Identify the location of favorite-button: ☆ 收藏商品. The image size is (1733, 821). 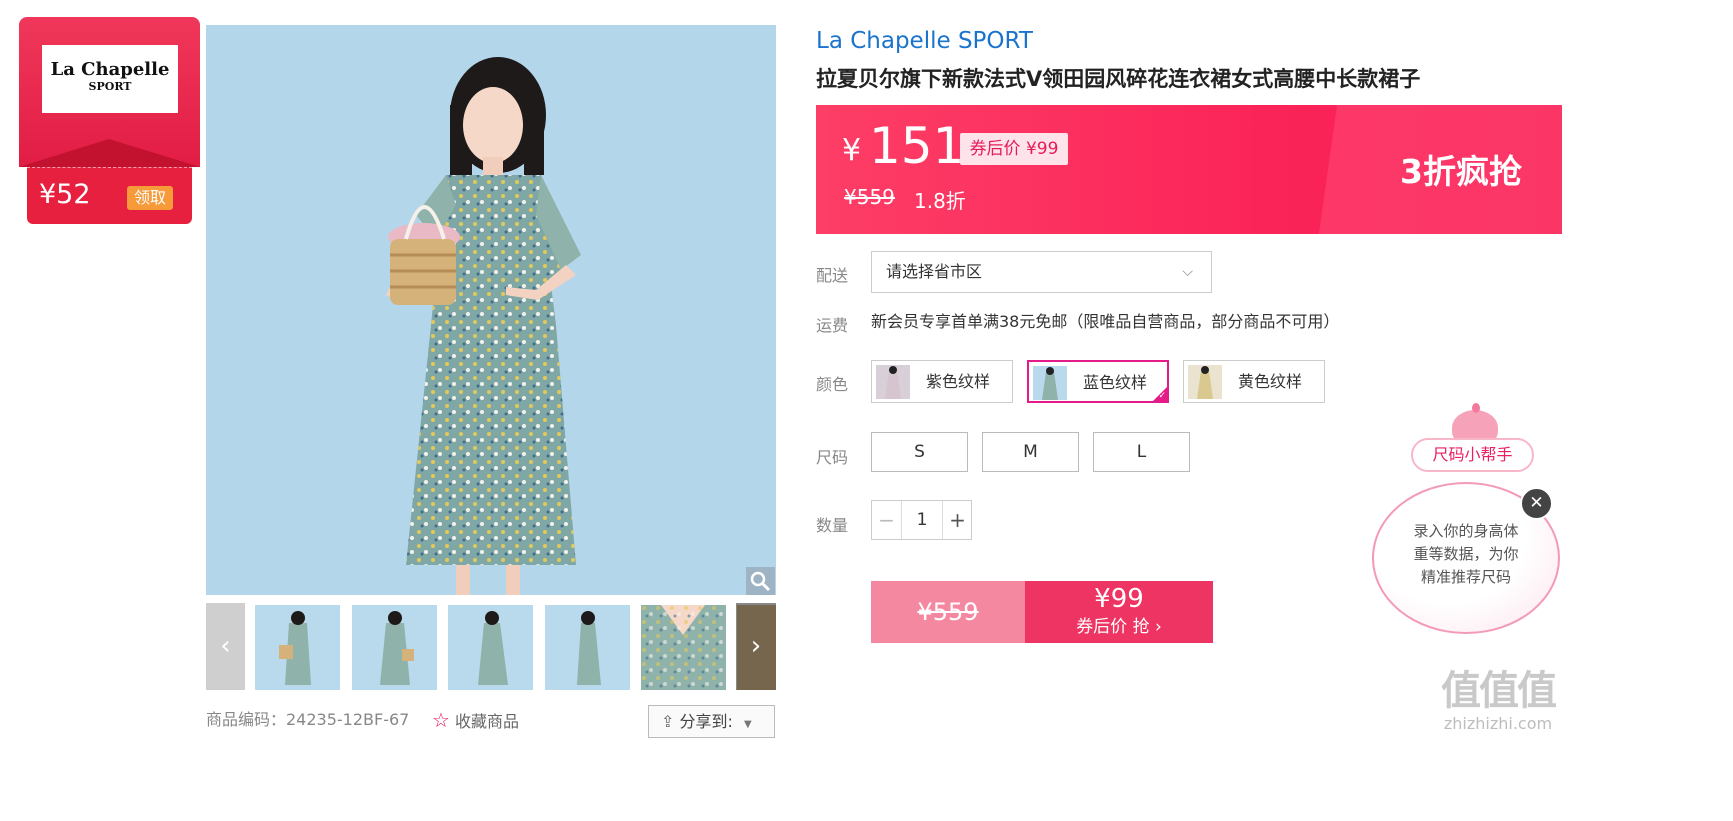
(475, 721).